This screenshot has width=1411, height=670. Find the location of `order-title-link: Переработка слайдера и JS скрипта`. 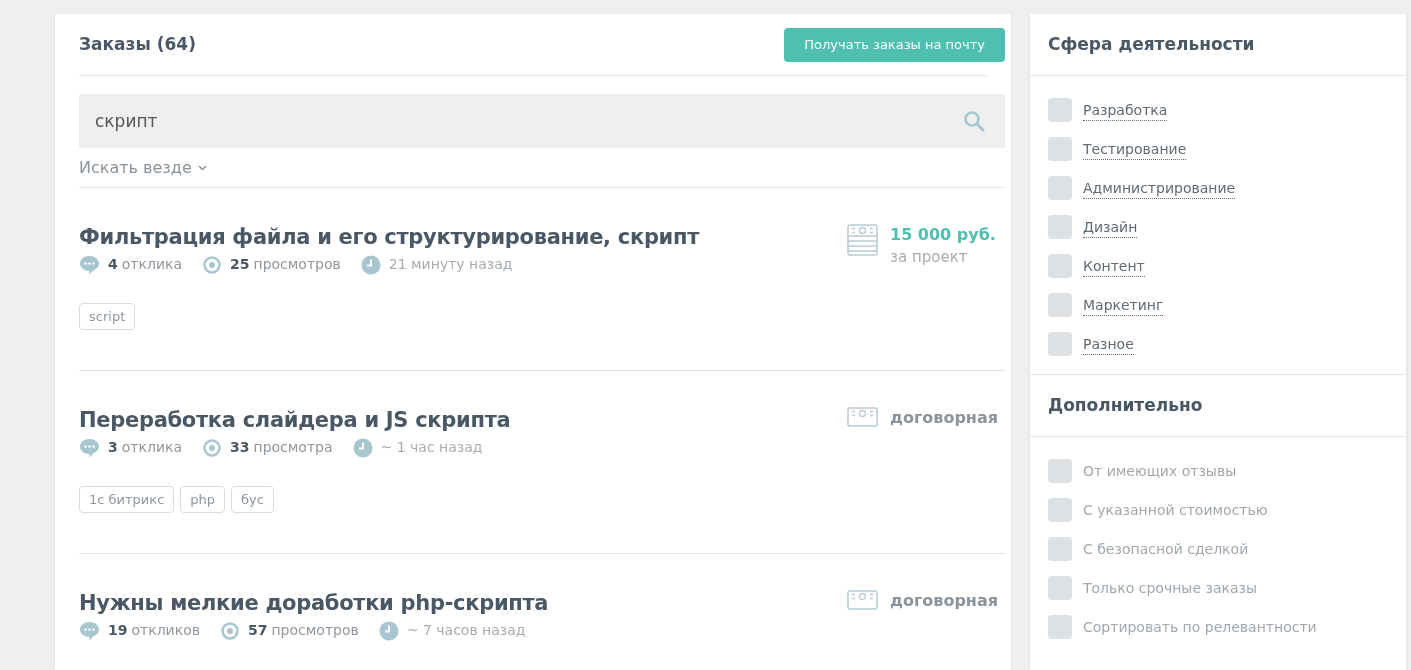

order-title-link: Переработка слайдера и JS скрипта is located at coordinates (295, 420).